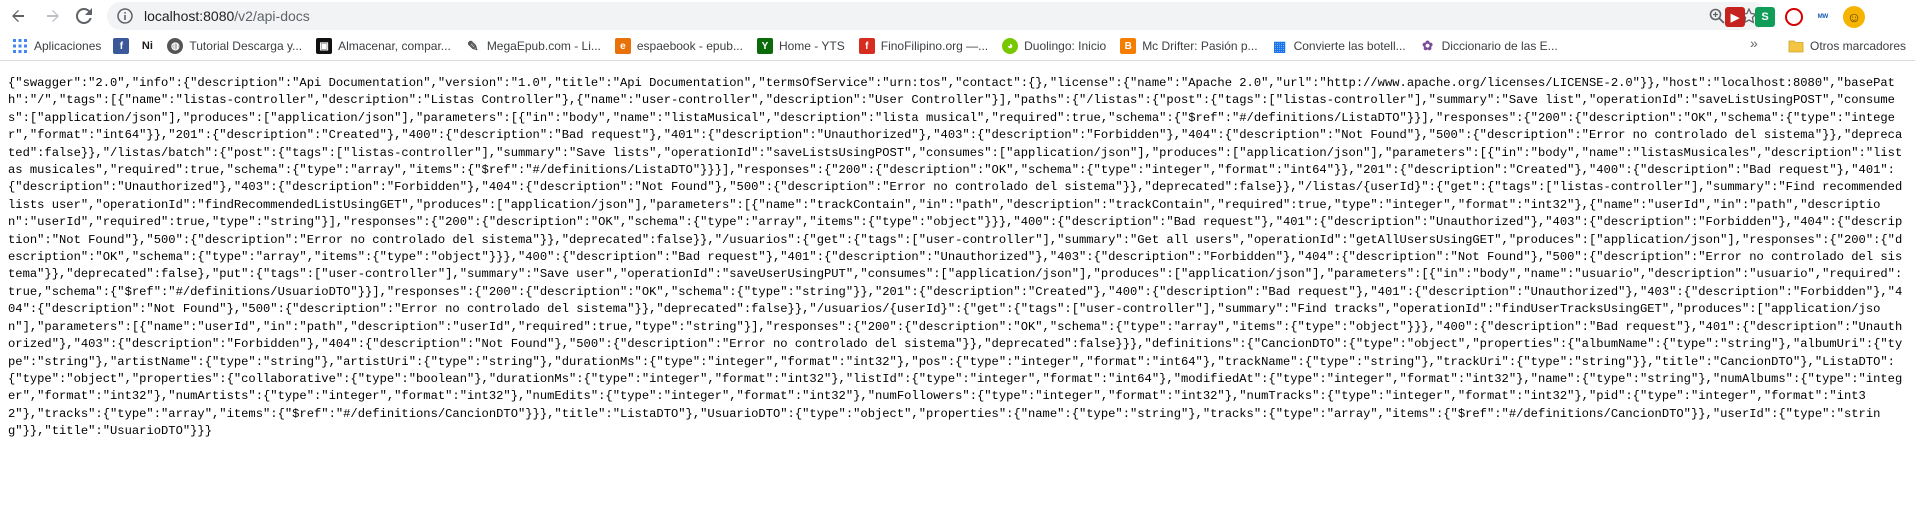 Image resolution: width=1915 pixels, height=506 pixels. What do you see at coordinates (272, 16) in the screenshot?
I see `url-path: /v2/api-docs` at bounding box center [272, 16].